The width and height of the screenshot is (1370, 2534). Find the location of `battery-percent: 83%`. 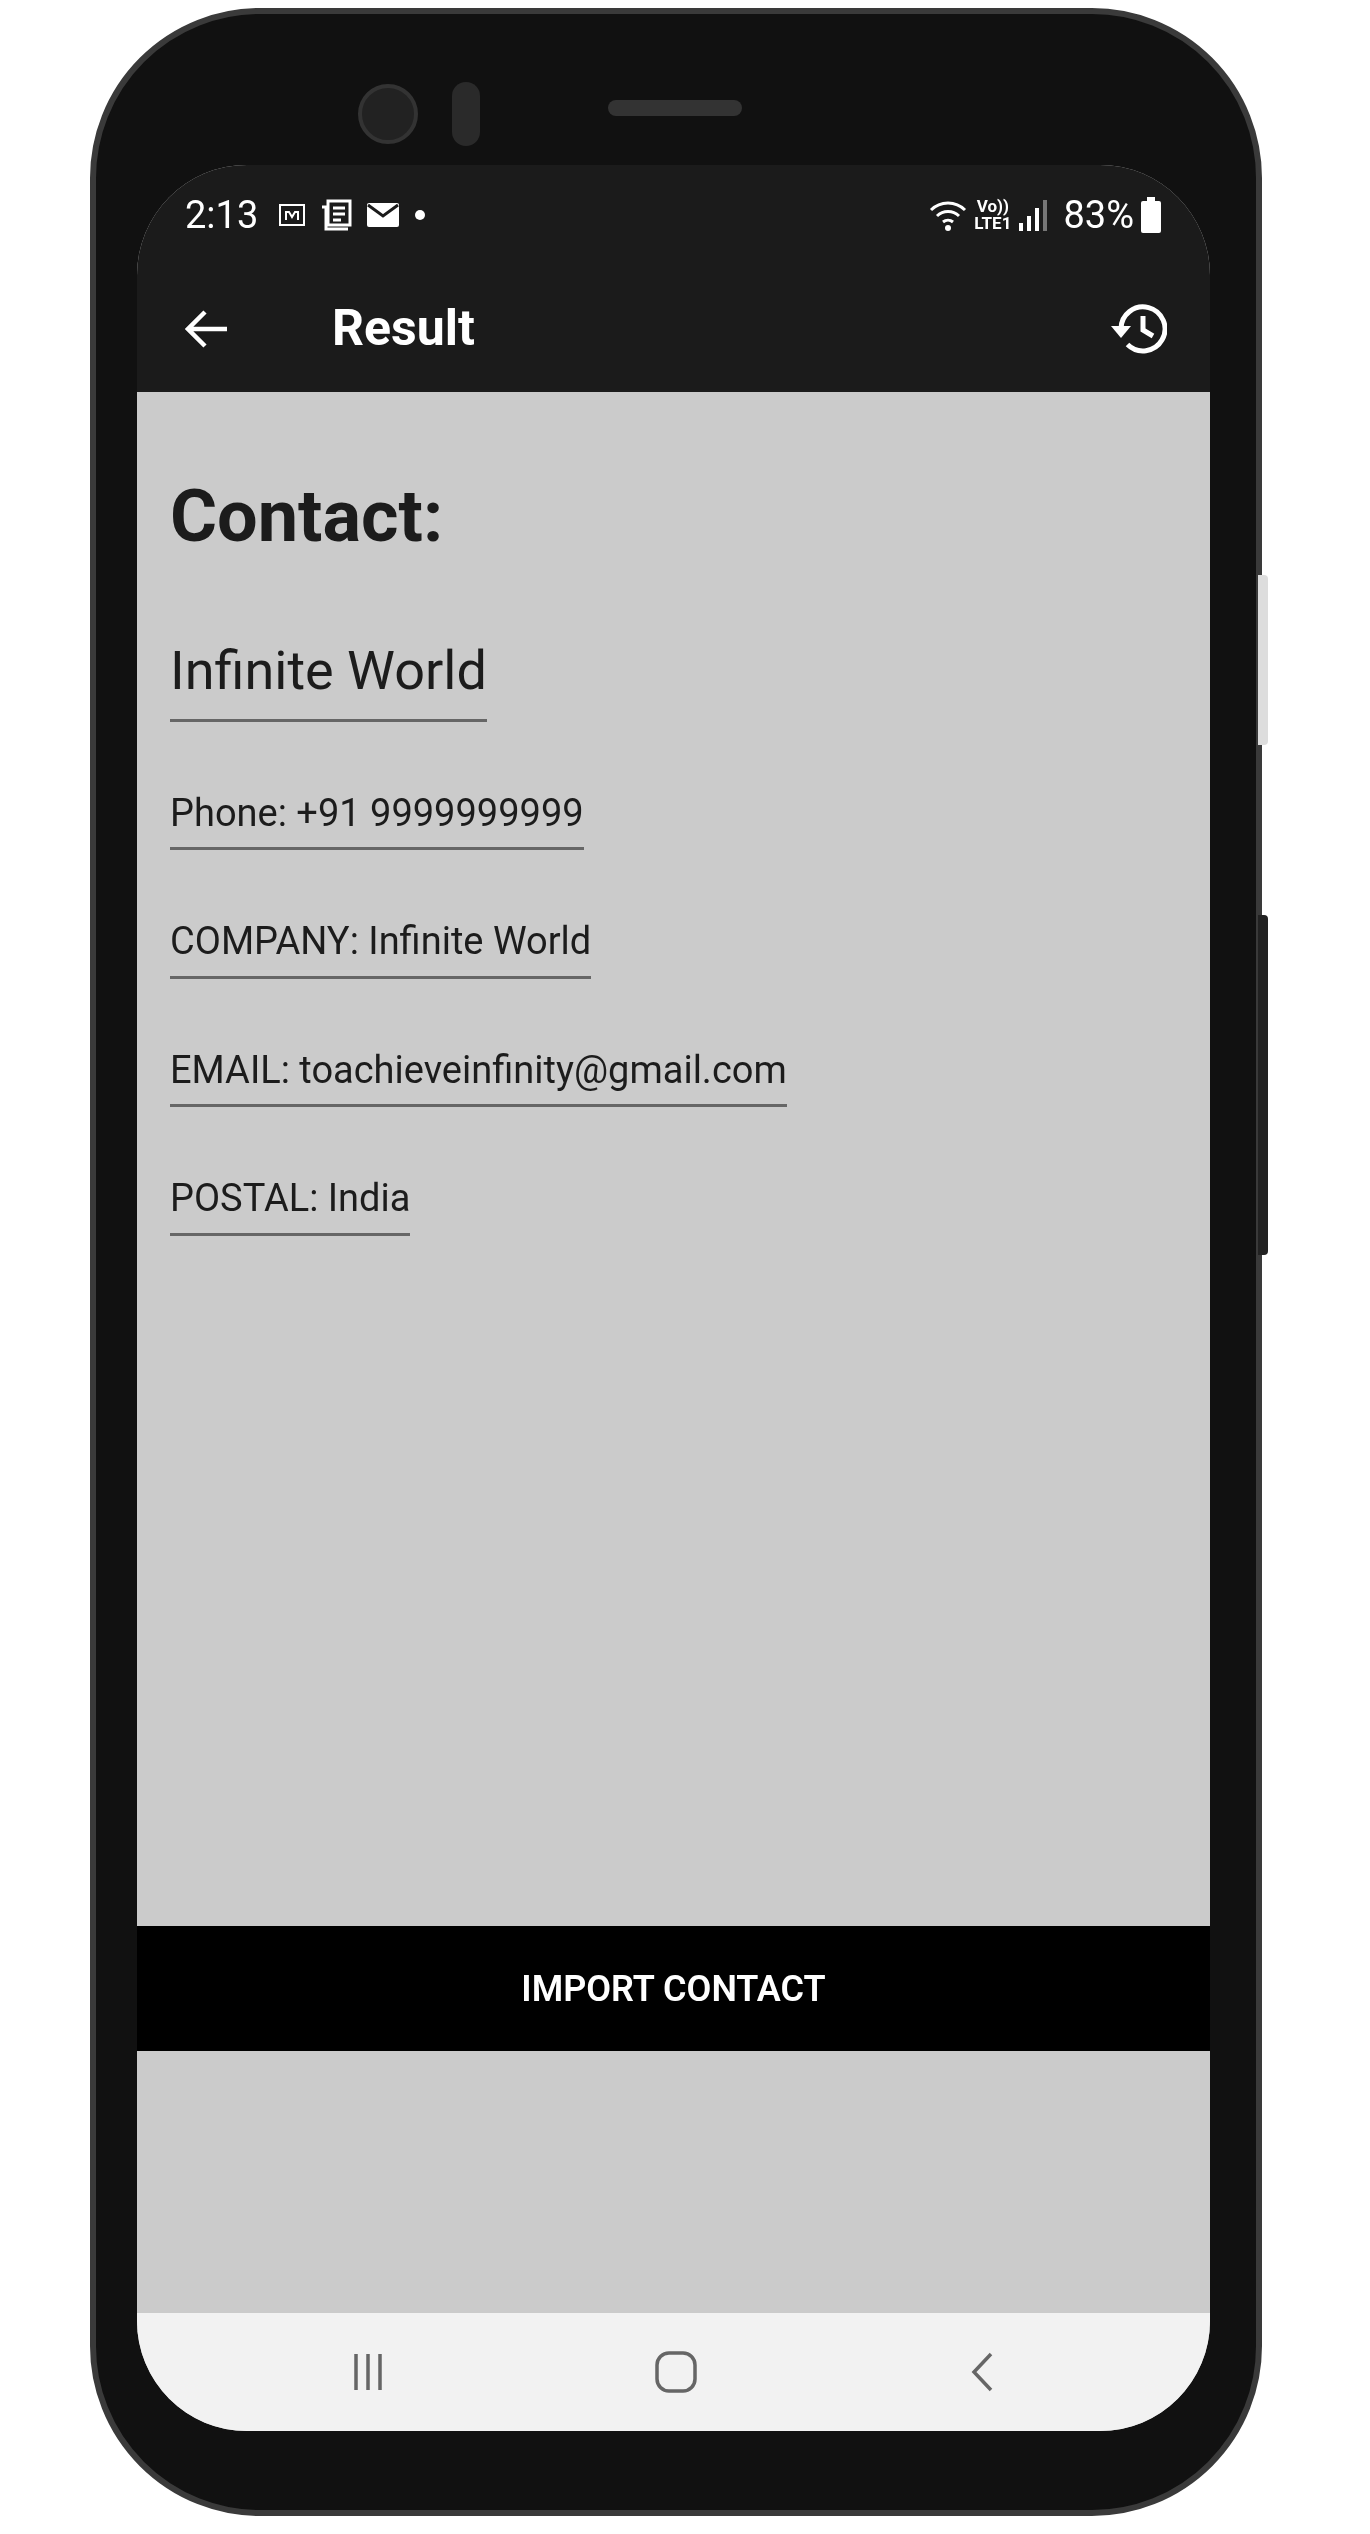

battery-percent: 83% is located at coordinates (1098, 215).